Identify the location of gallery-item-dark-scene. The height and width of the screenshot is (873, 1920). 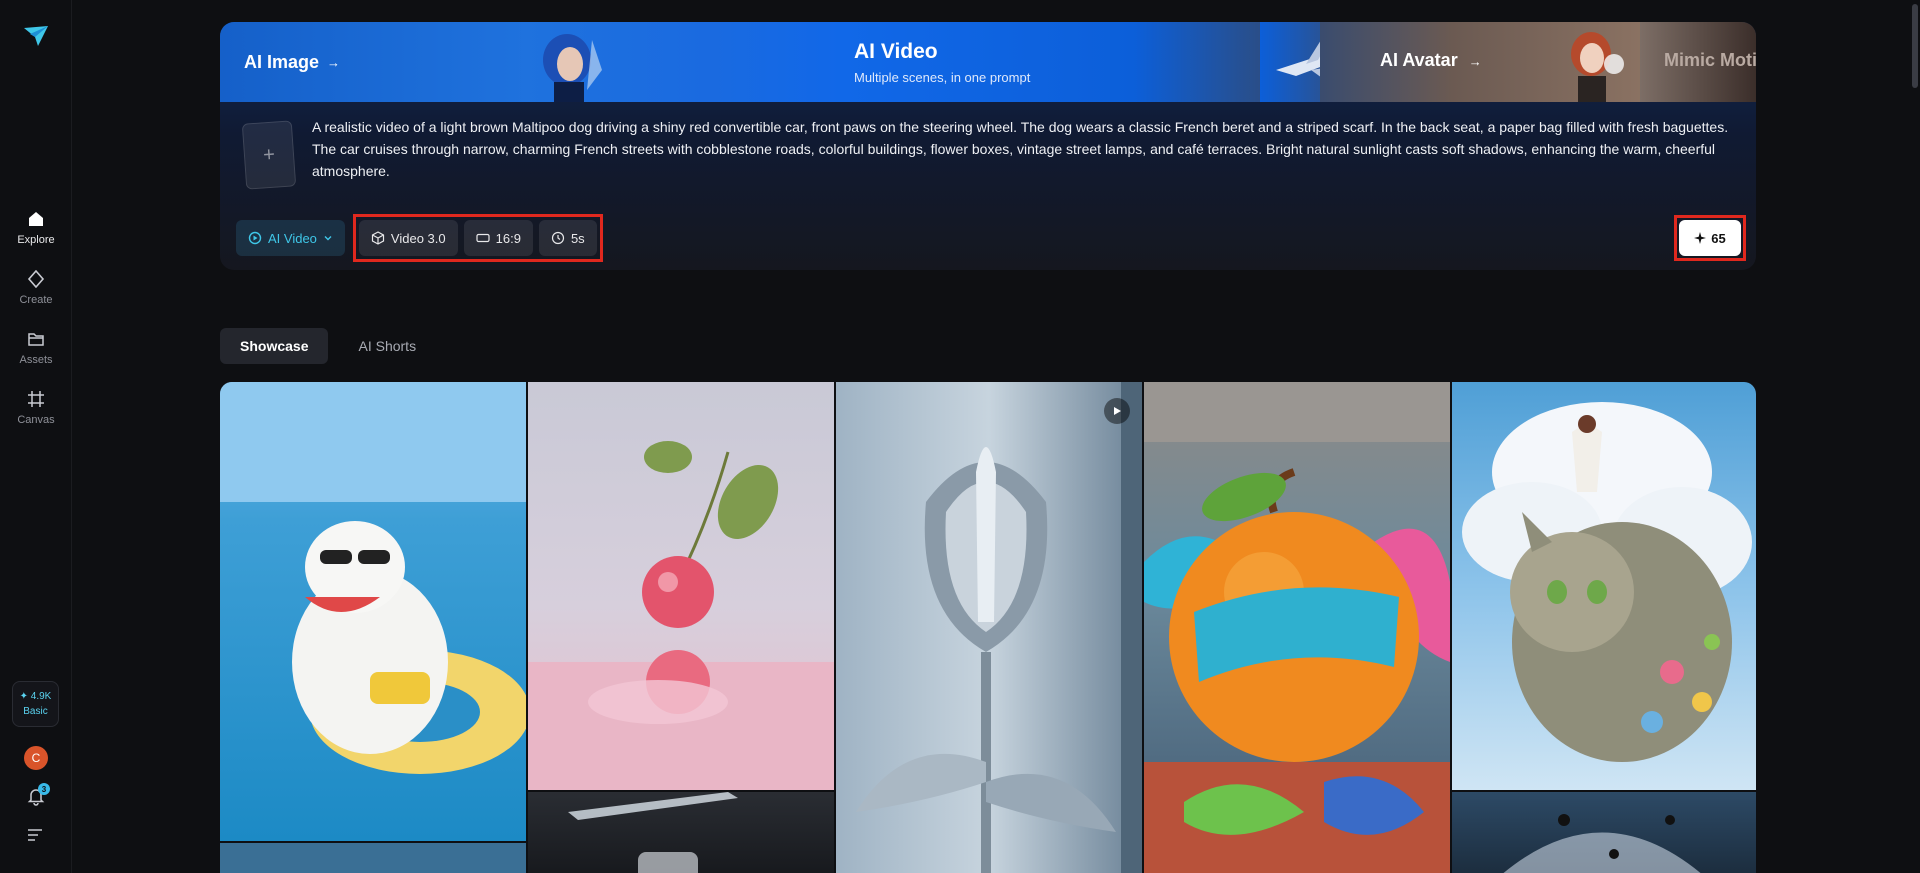
(681, 832).